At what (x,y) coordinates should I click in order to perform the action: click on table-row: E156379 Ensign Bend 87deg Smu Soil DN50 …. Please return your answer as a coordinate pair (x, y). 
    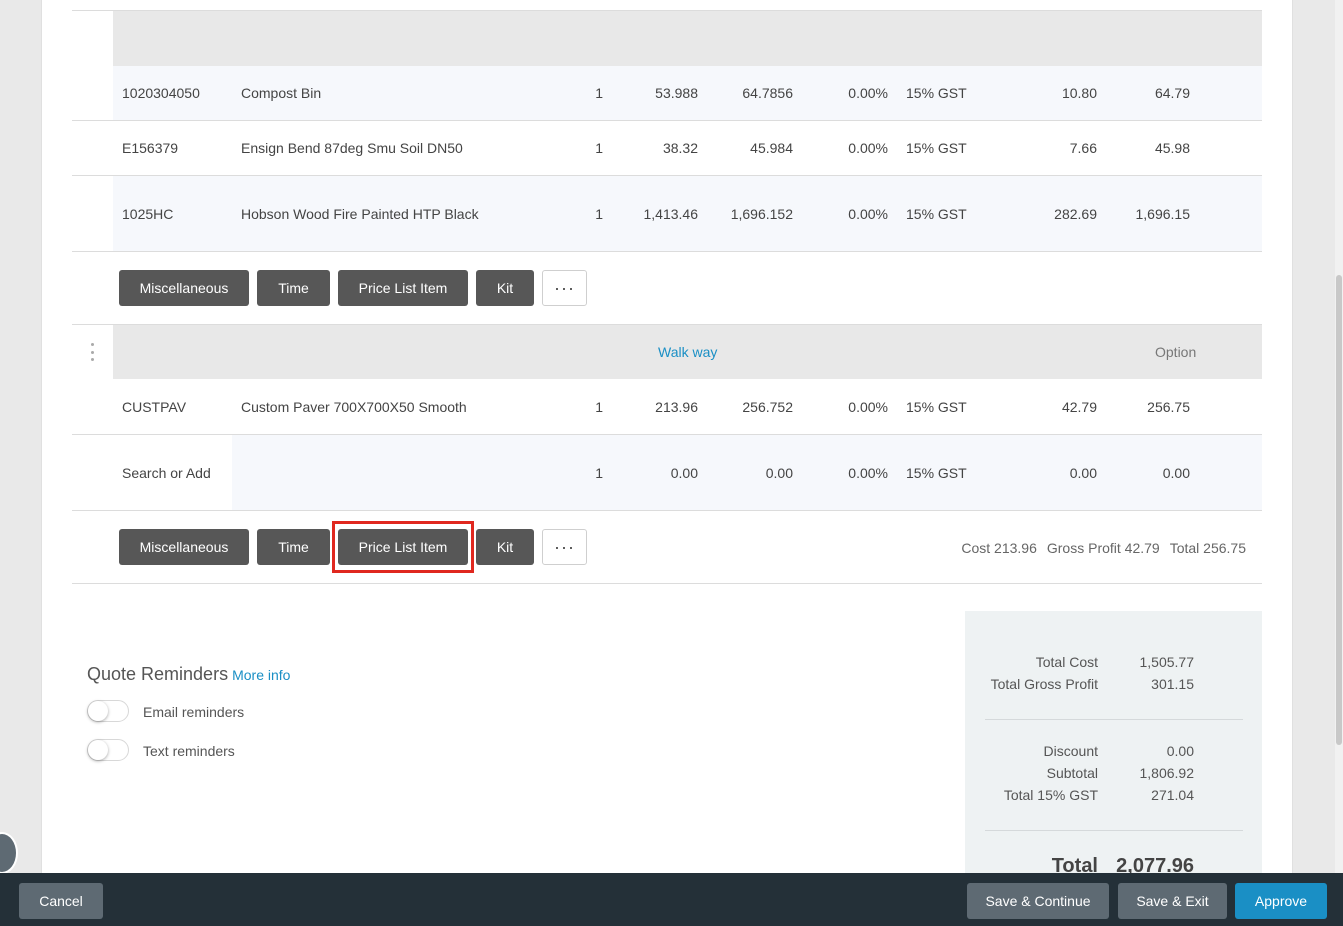
    Looking at the image, I should click on (687, 148).